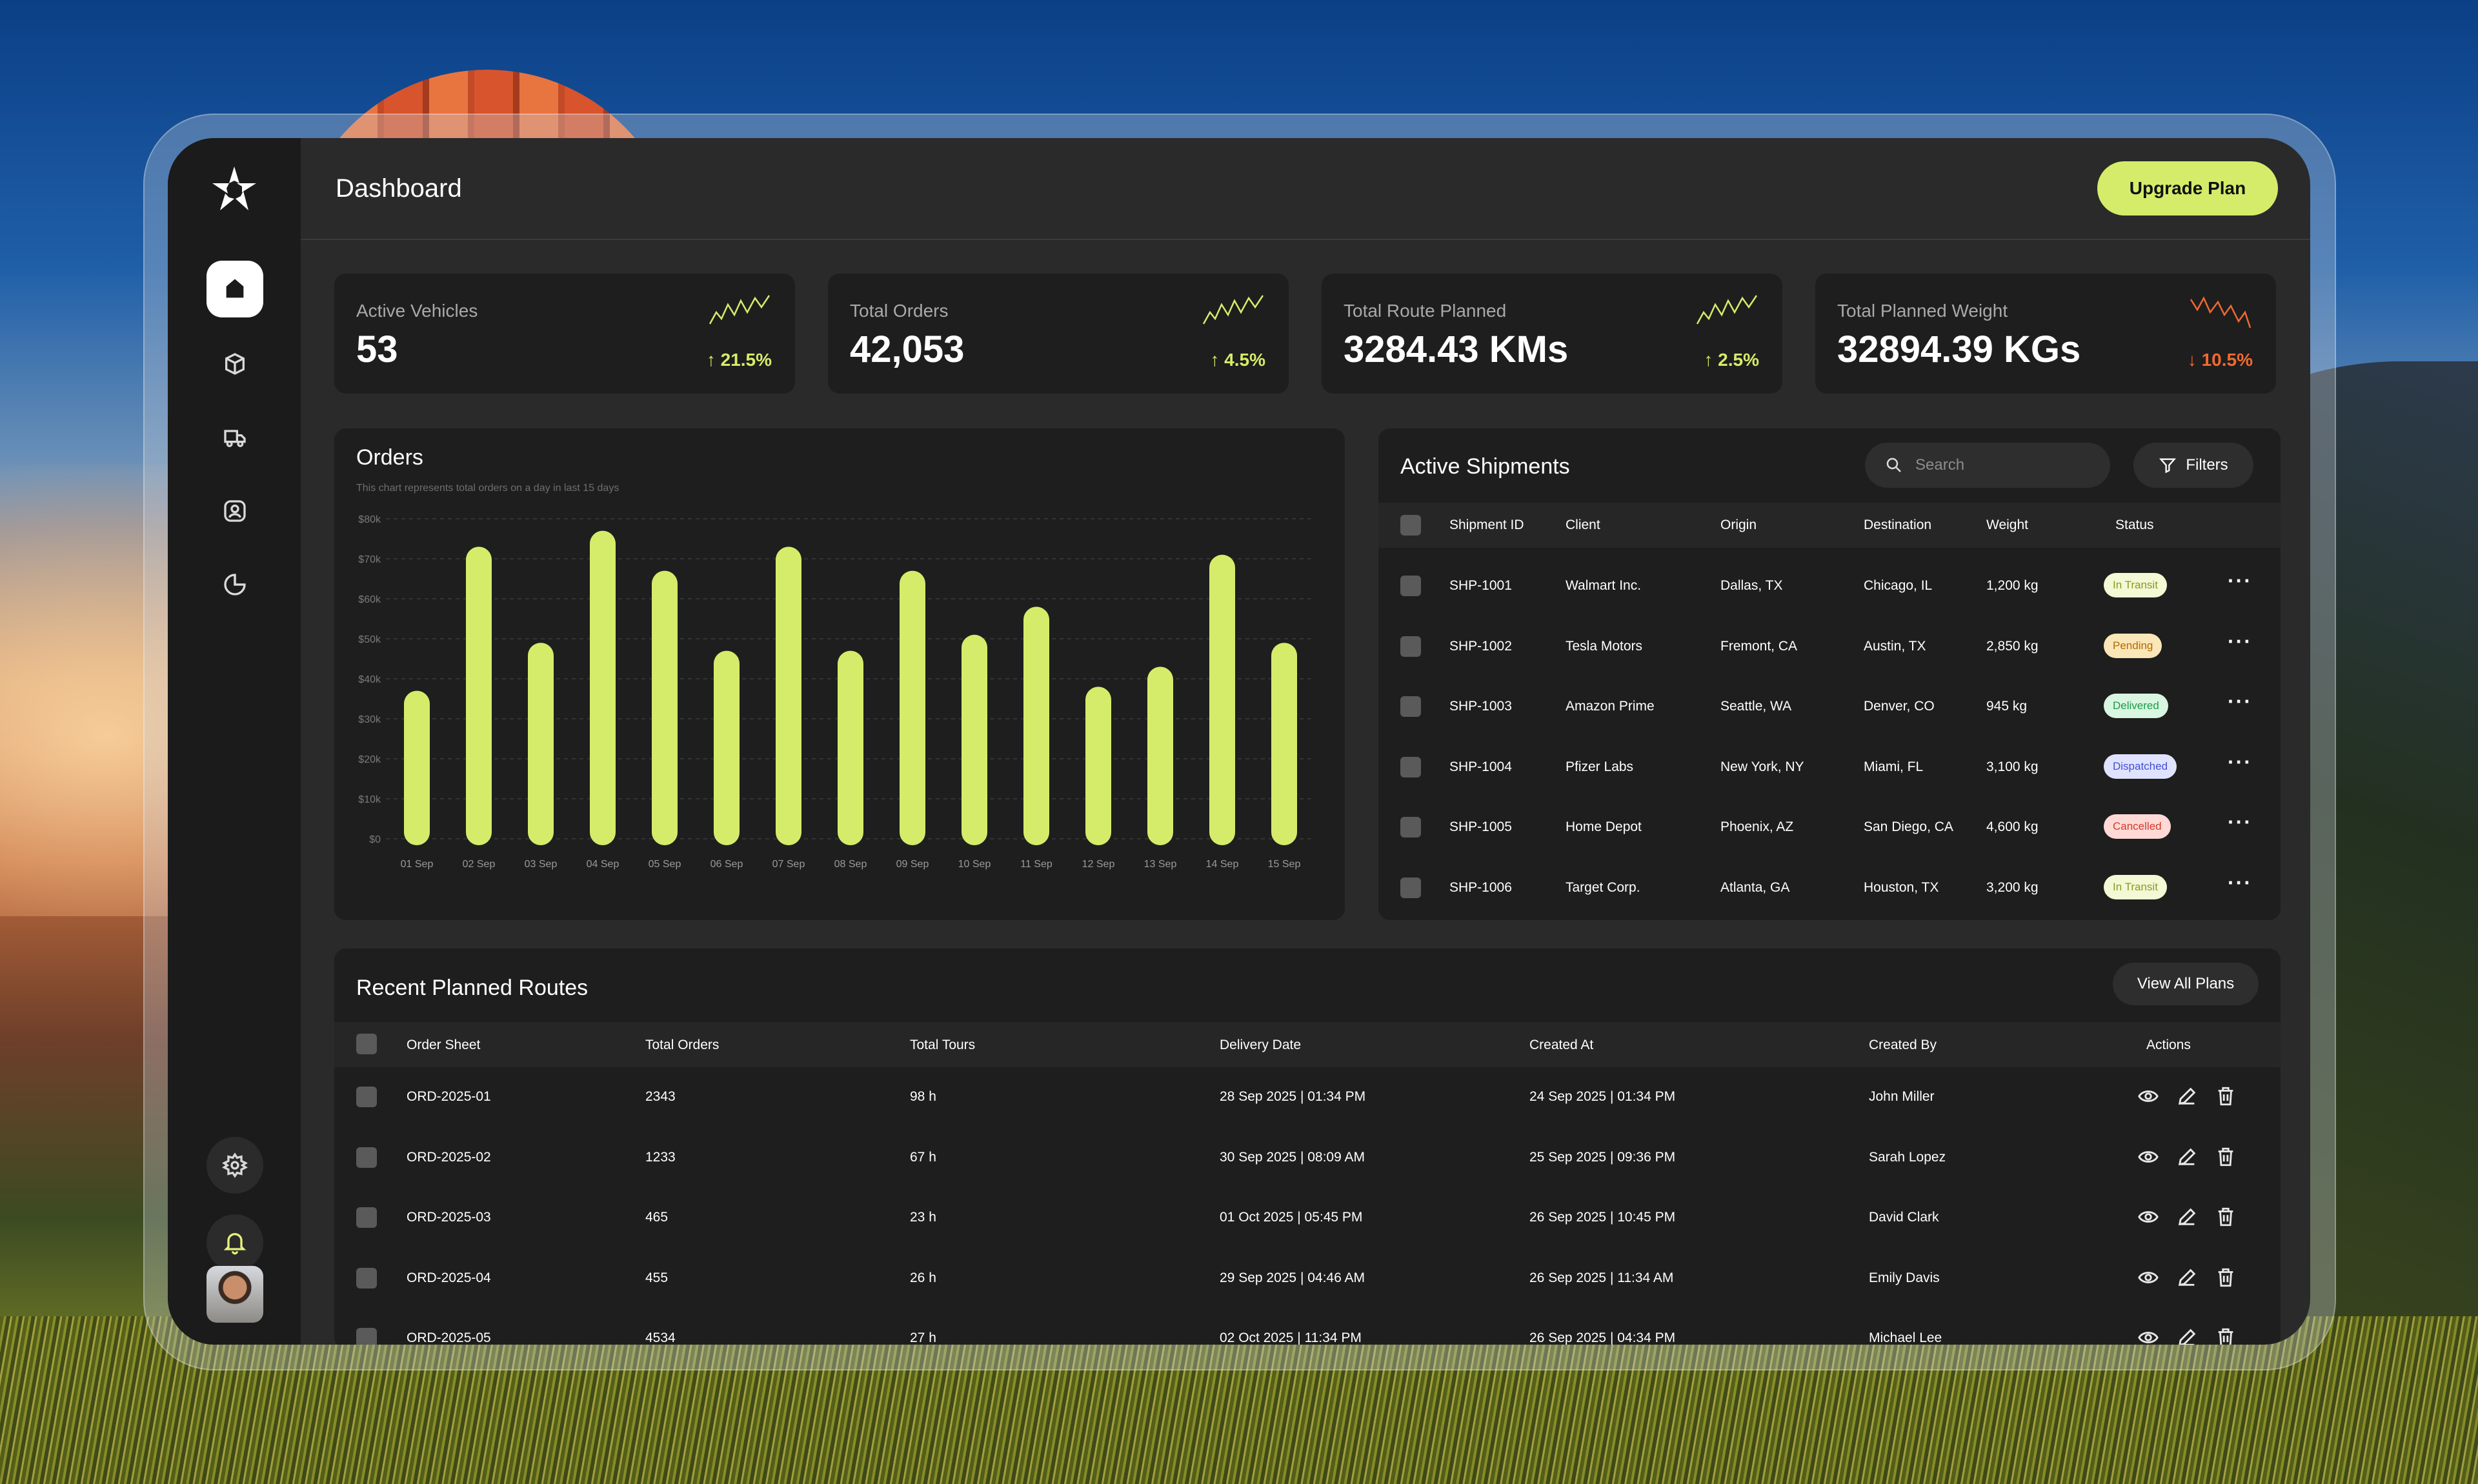  What do you see at coordinates (449, 1157) in the screenshot?
I see `table-cell: ORD-2025-02` at bounding box center [449, 1157].